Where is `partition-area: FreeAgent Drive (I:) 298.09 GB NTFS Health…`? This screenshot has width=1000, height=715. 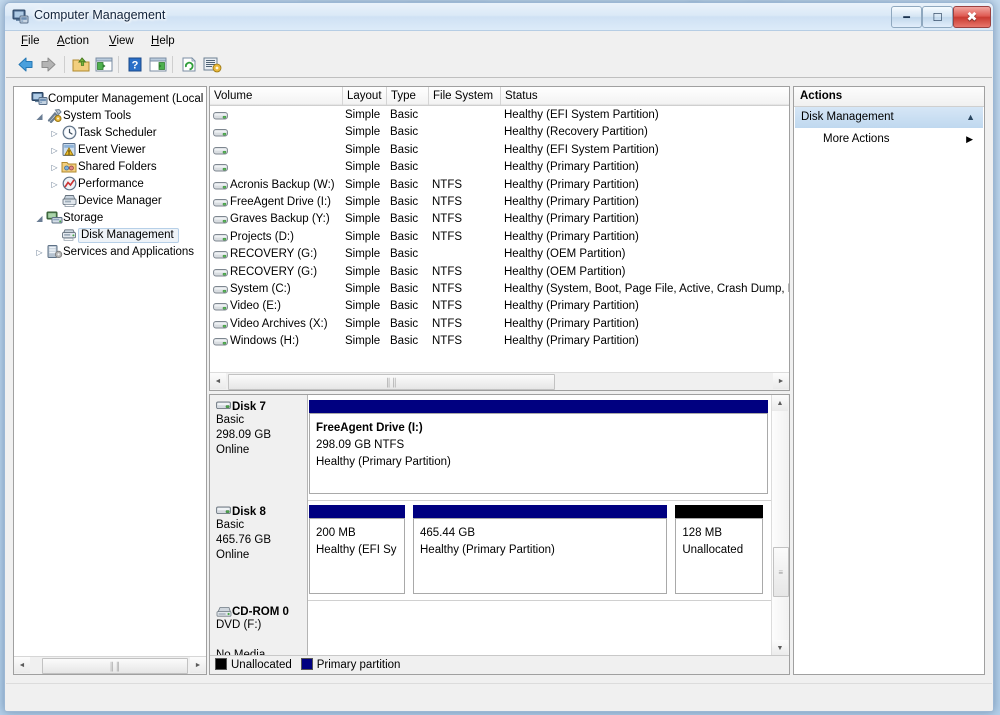 partition-area: FreeAgent Drive (I:) 298.09 GB NTFS Health… is located at coordinates (540, 447).